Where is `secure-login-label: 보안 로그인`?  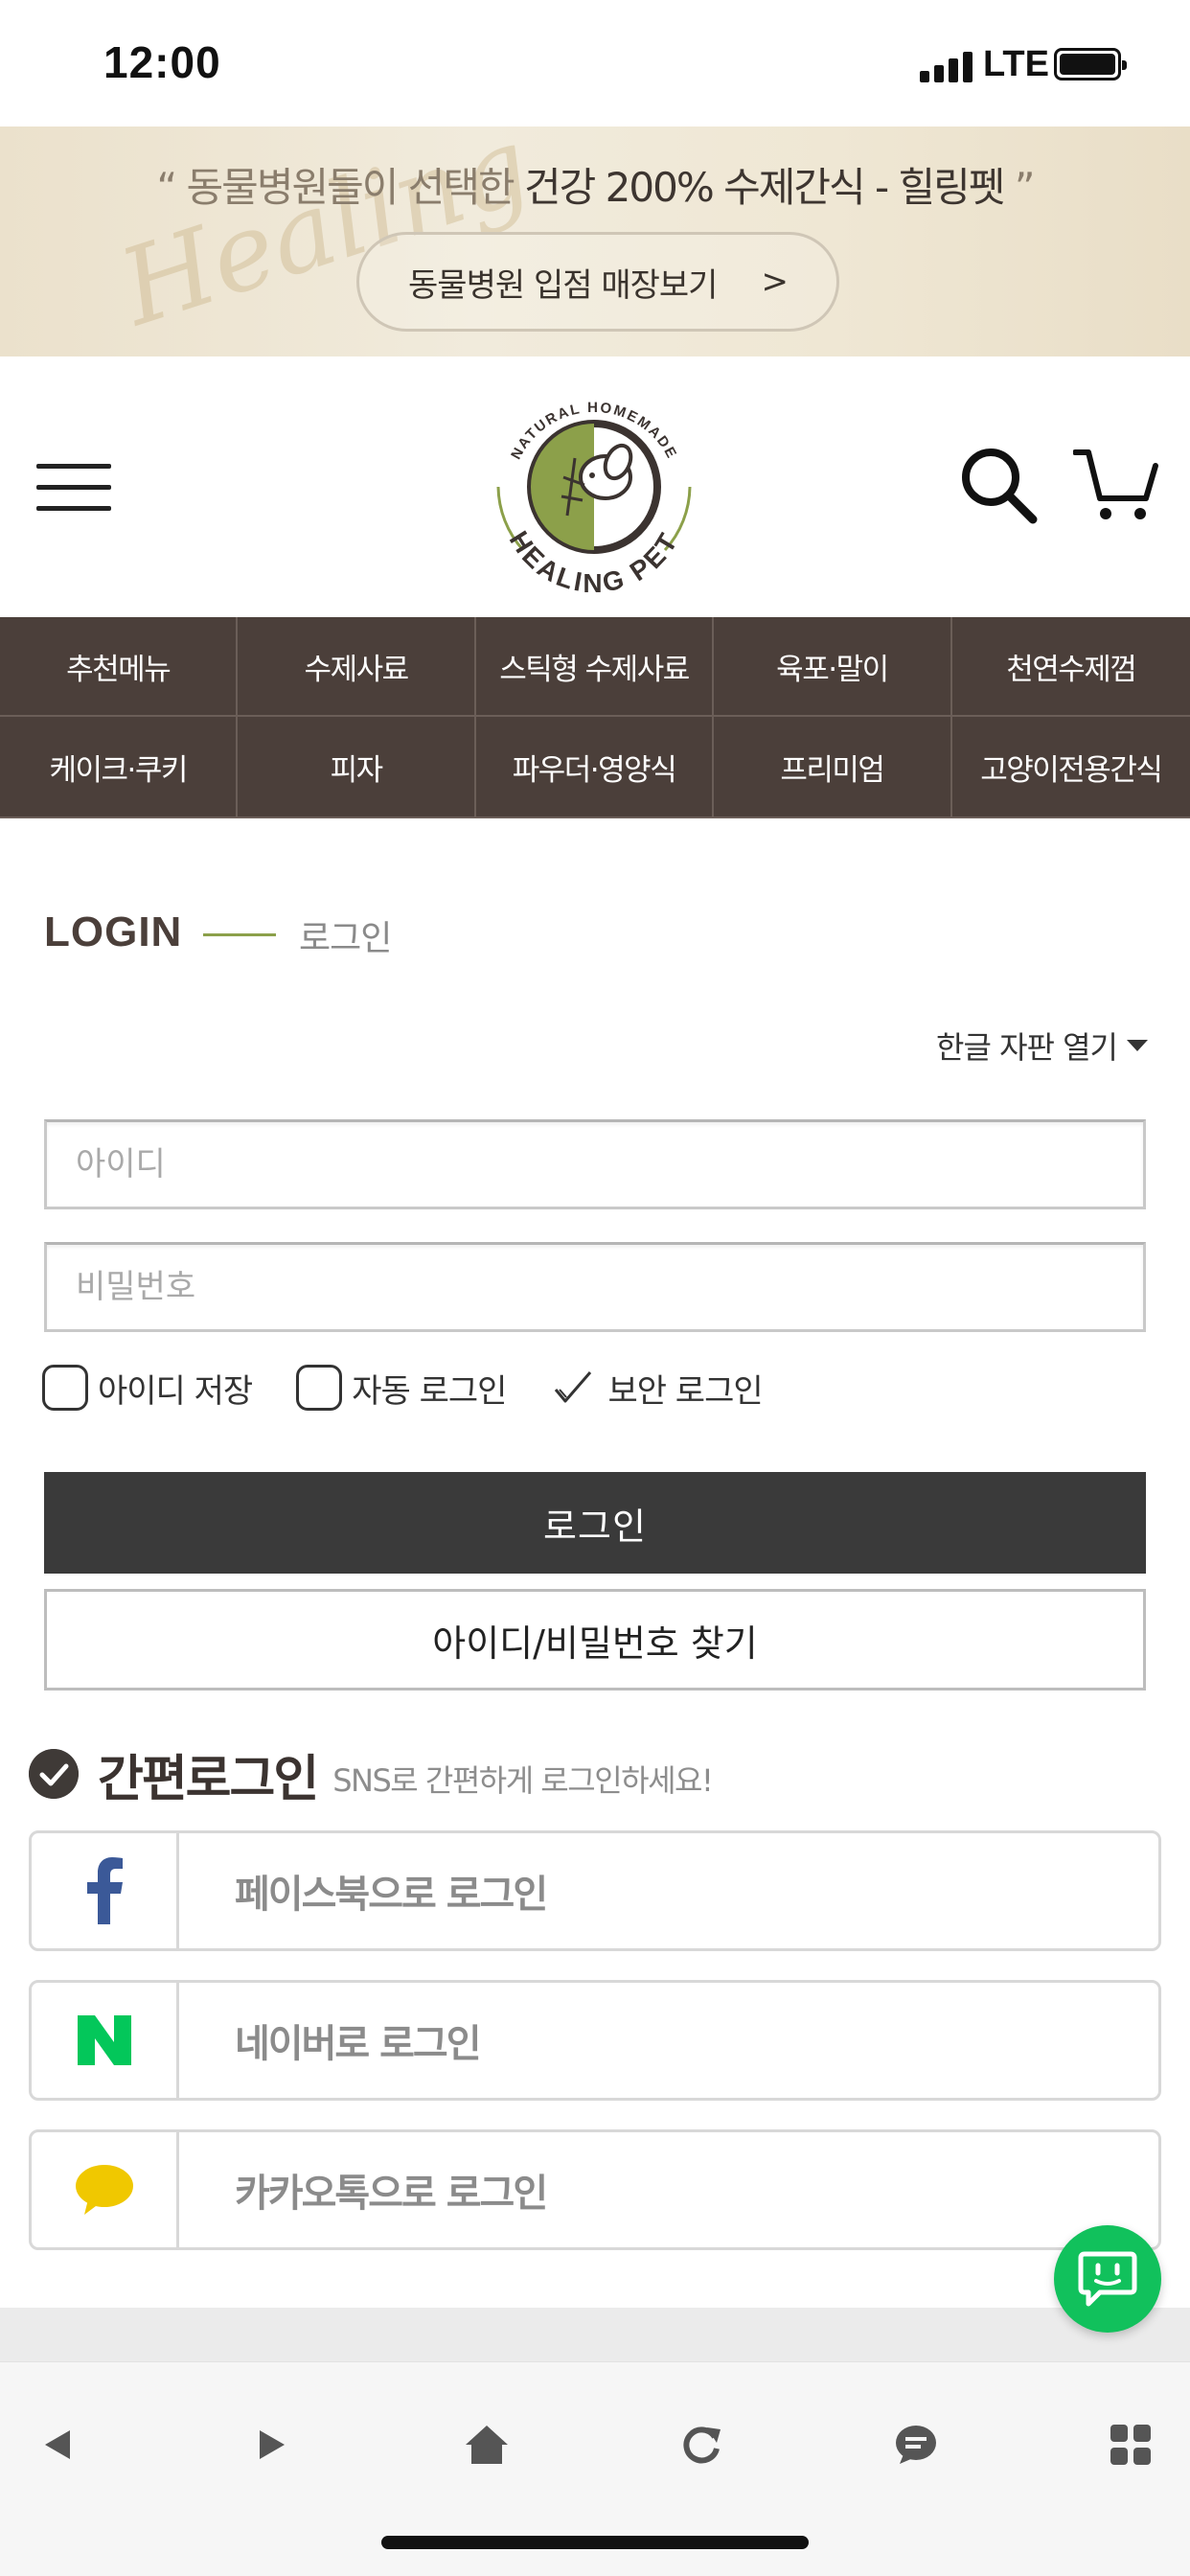 secure-login-label: 보안 로그인 is located at coordinates (685, 1391).